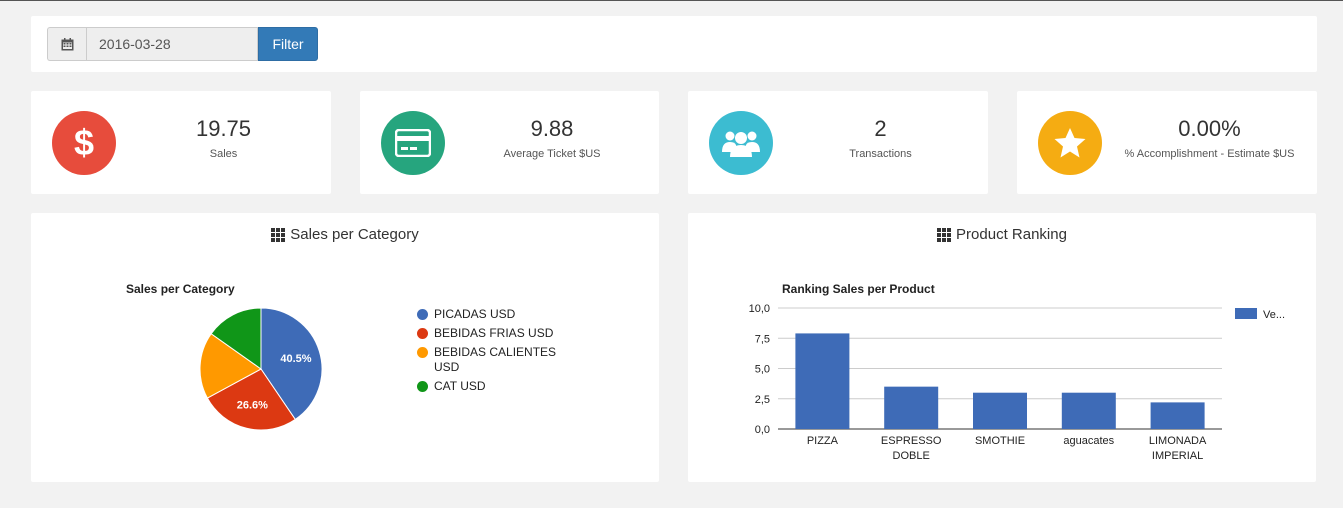 The width and height of the screenshot is (1343, 508). I want to click on average-ticket-value: 9.88, so click(552, 128).